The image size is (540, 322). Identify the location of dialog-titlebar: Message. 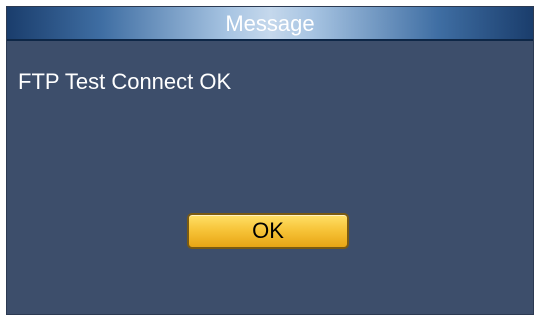
(270, 24).